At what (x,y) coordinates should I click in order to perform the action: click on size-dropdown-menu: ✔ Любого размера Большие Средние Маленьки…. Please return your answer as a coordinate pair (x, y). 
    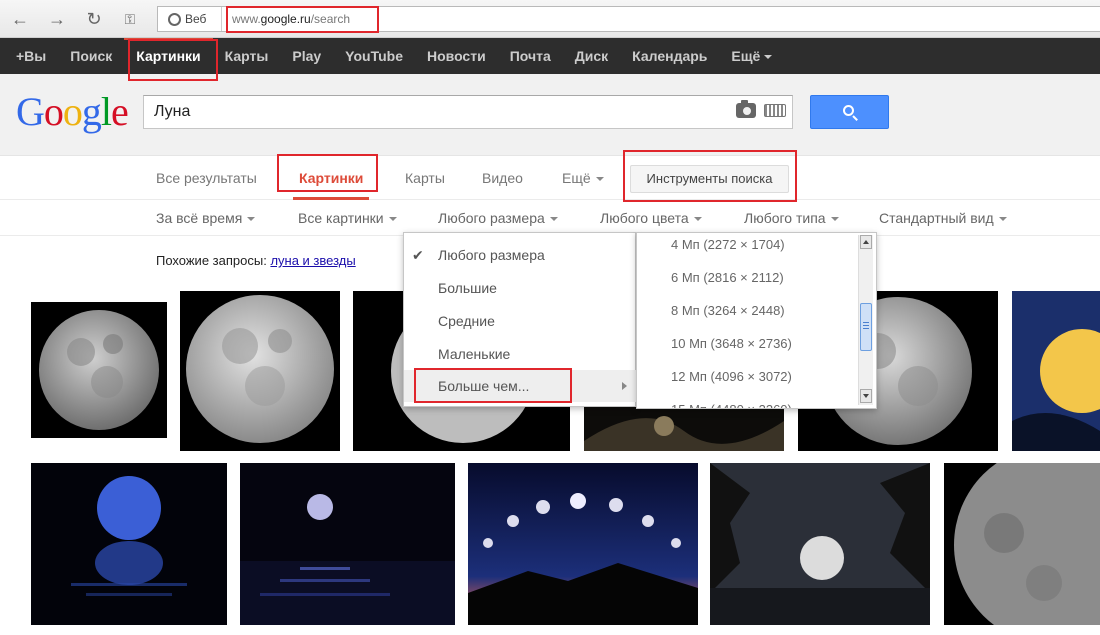
    Looking at the image, I should click on (520, 319).